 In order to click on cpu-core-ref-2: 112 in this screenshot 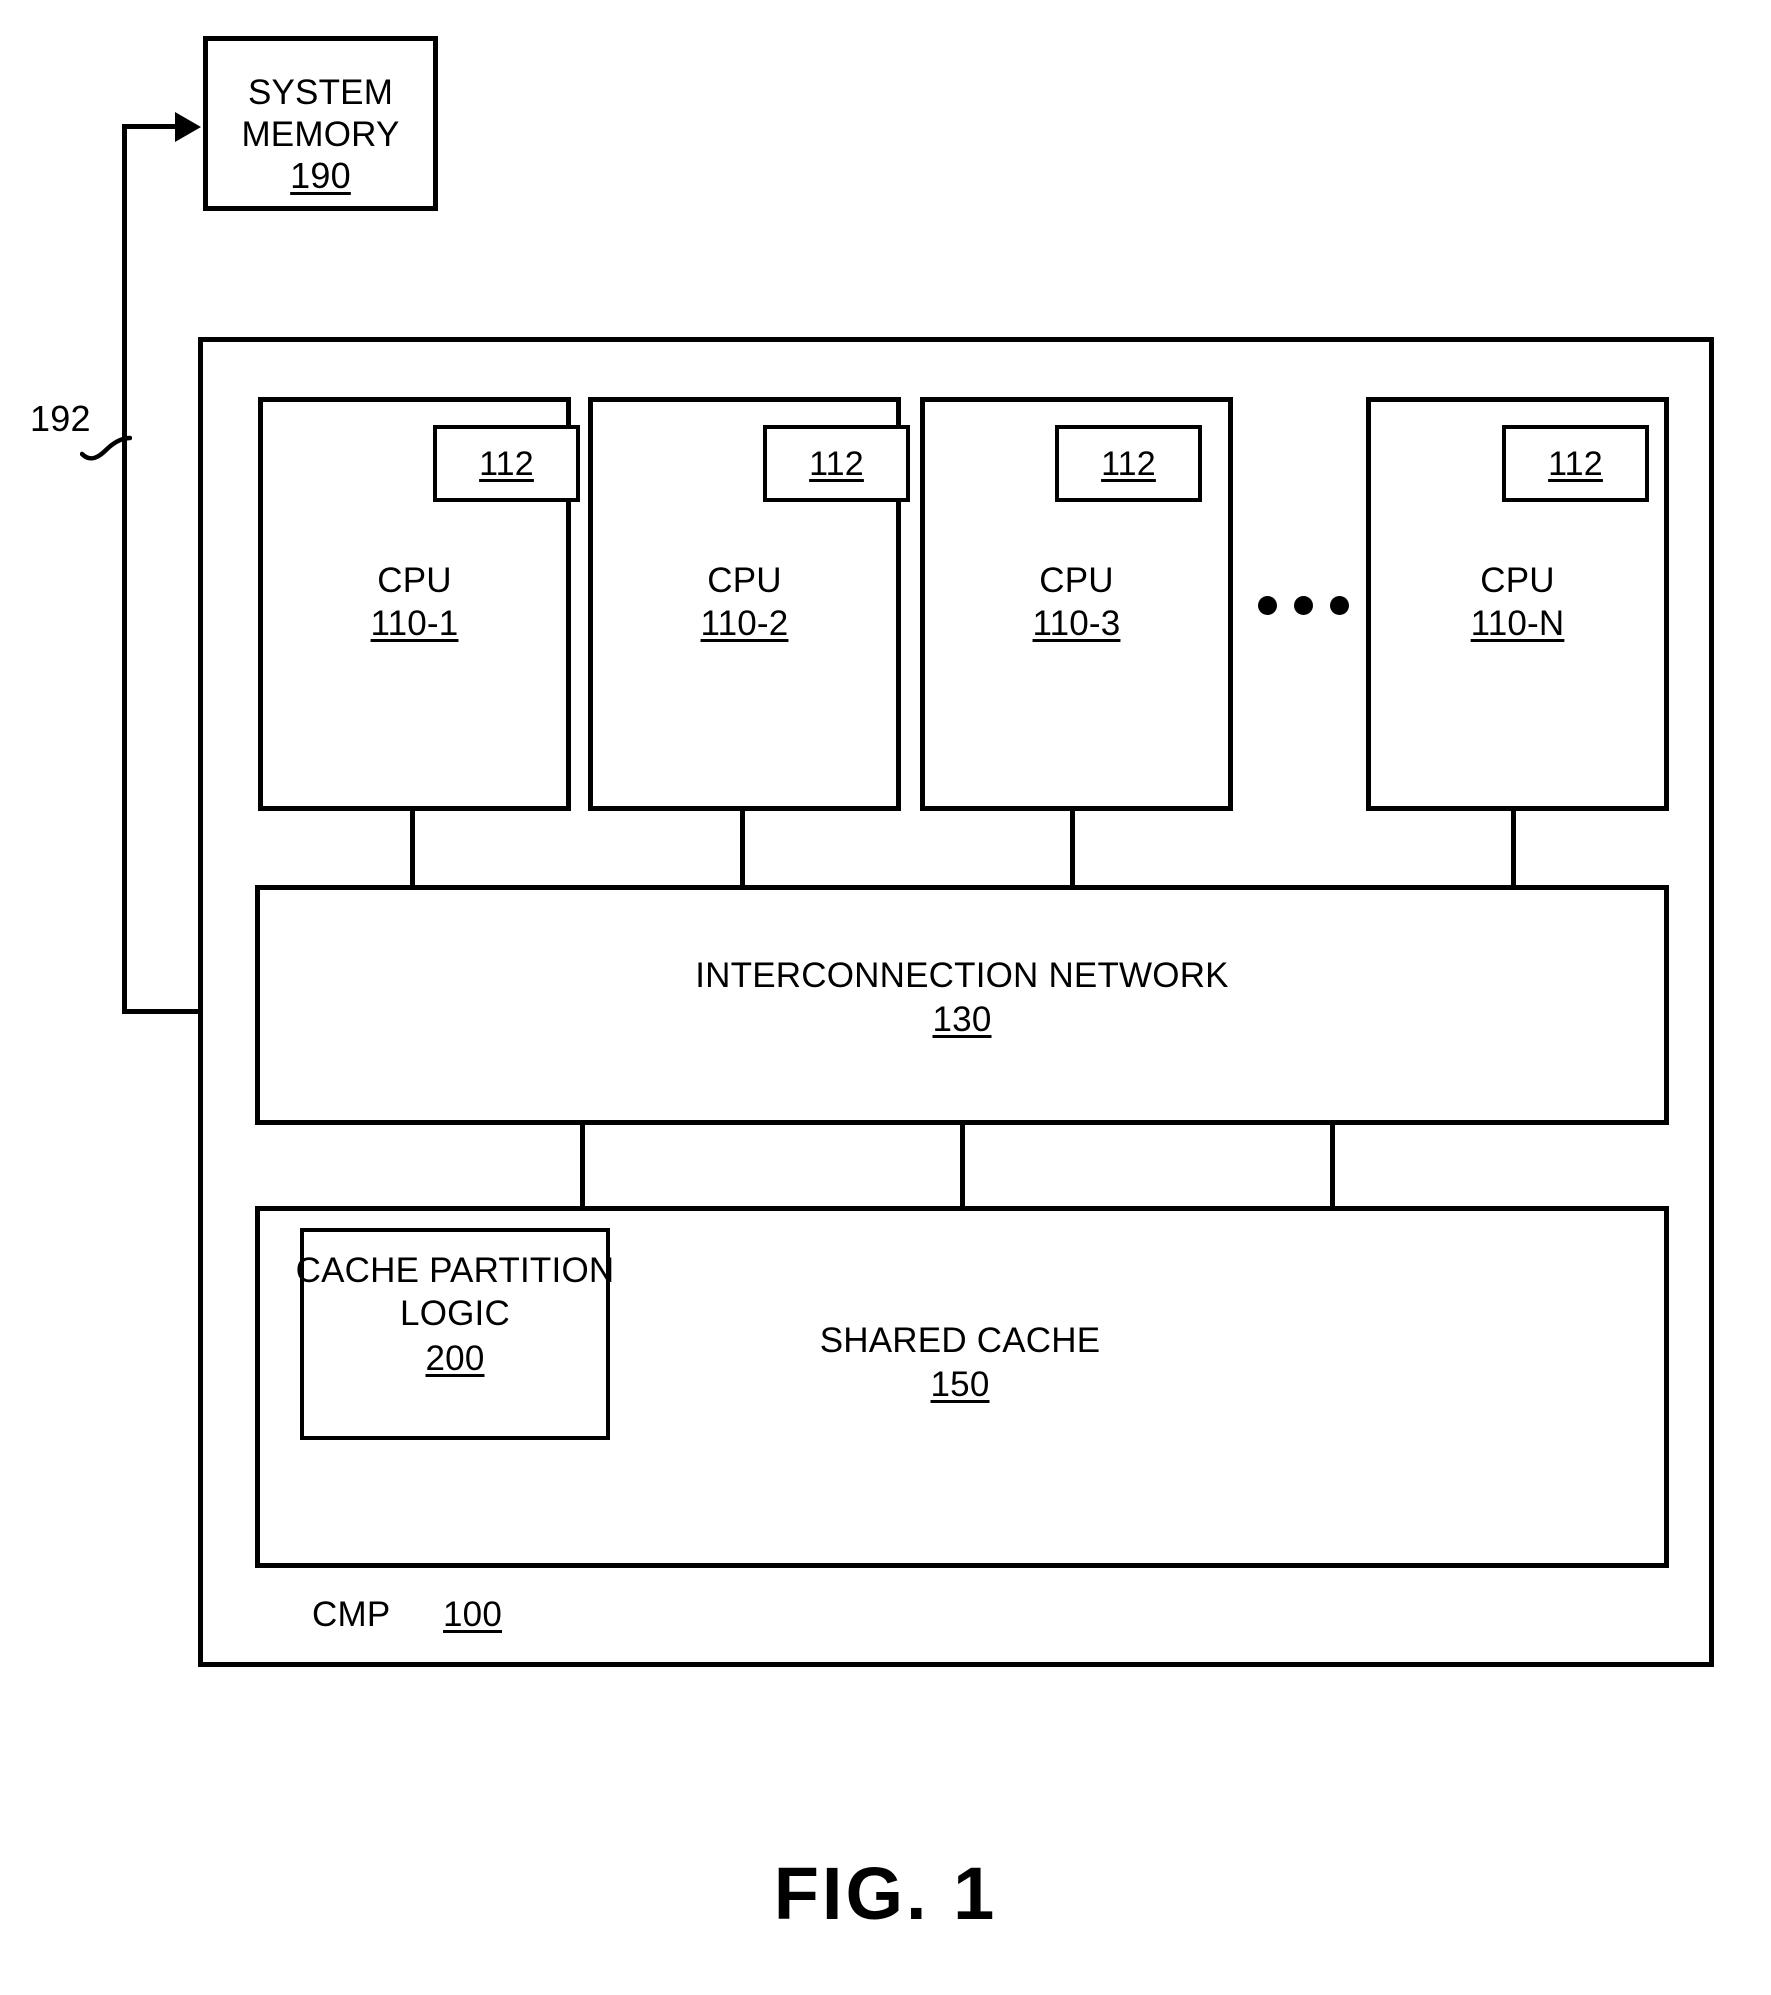, I will do `click(836, 464)`.